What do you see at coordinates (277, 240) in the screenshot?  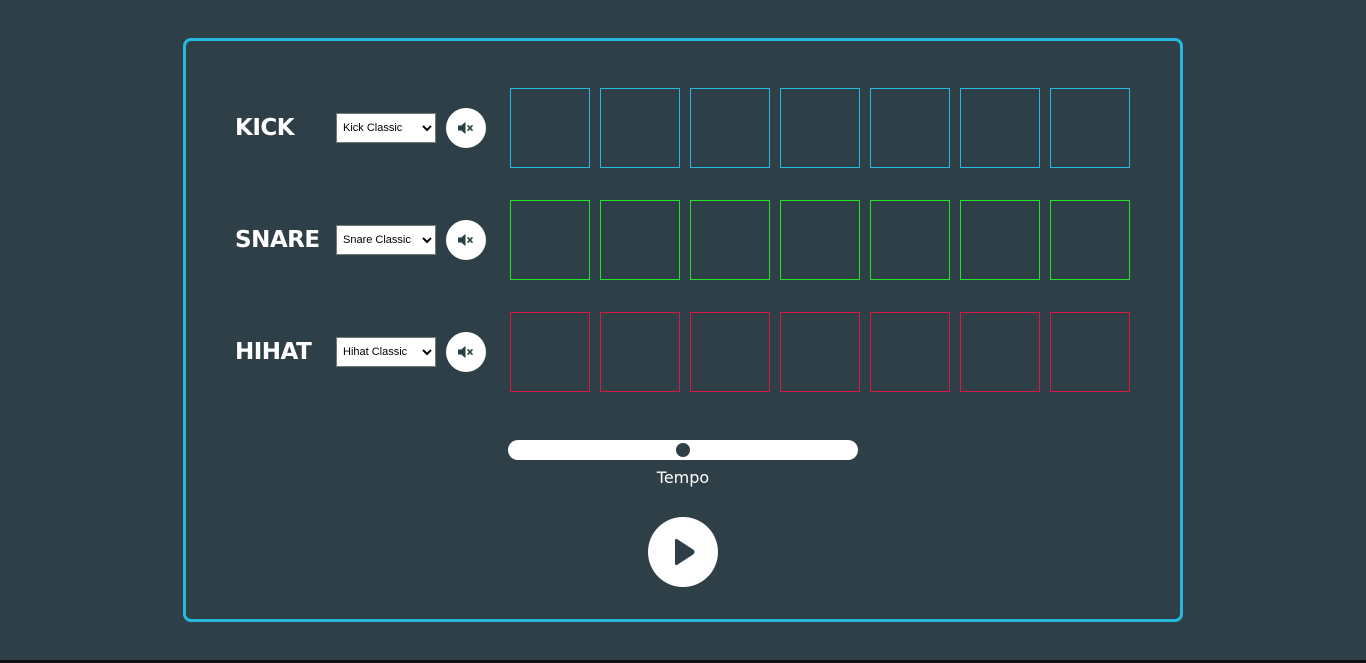 I see `track-label: SNARE` at bounding box center [277, 240].